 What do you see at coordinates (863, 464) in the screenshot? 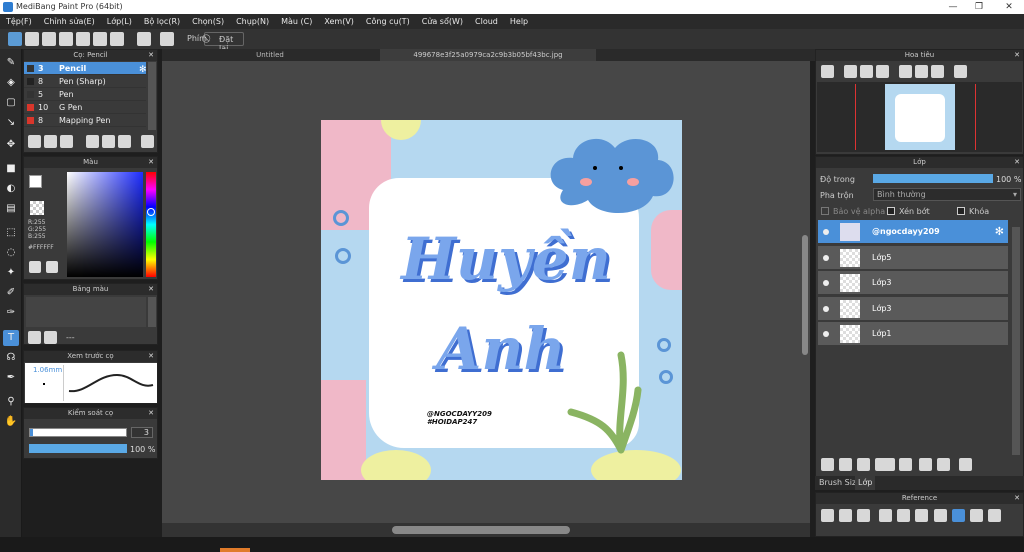
I see `new-8bit-layer-icon` at bounding box center [863, 464].